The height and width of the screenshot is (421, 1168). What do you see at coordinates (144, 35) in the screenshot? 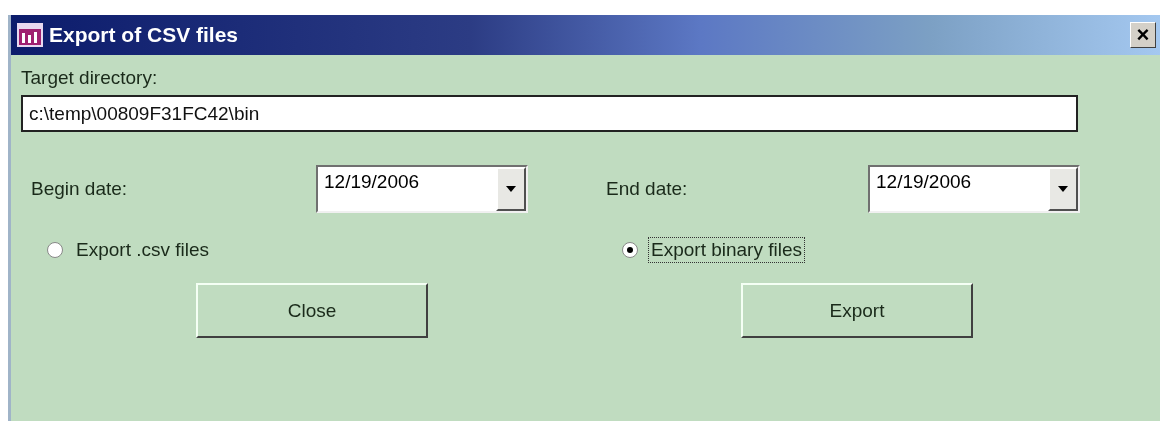
I see `window-title: Export of CSV files` at bounding box center [144, 35].